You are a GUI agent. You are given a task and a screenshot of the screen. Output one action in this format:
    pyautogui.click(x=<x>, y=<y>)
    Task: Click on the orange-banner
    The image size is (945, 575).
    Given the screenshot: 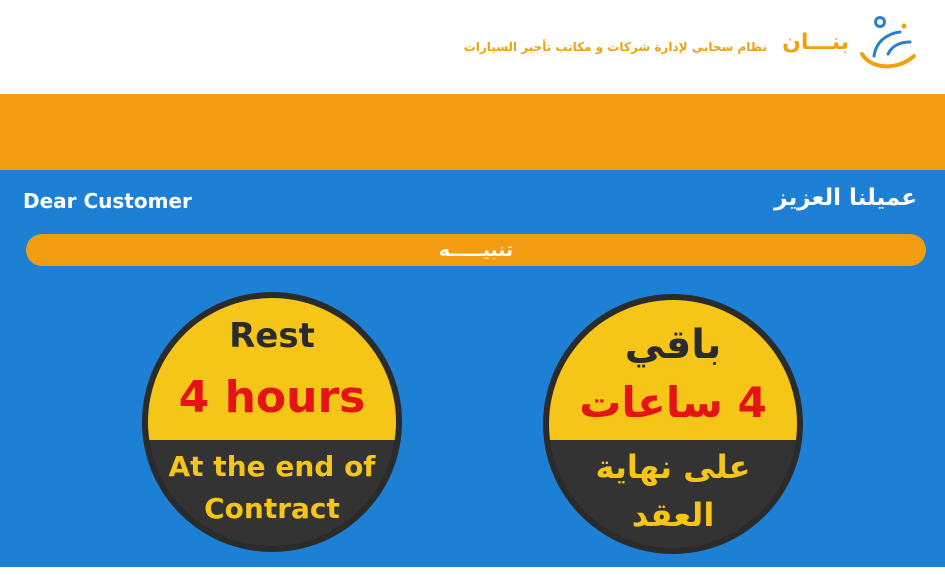 What is the action you would take?
    pyautogui.click(x=472, y=132)
    